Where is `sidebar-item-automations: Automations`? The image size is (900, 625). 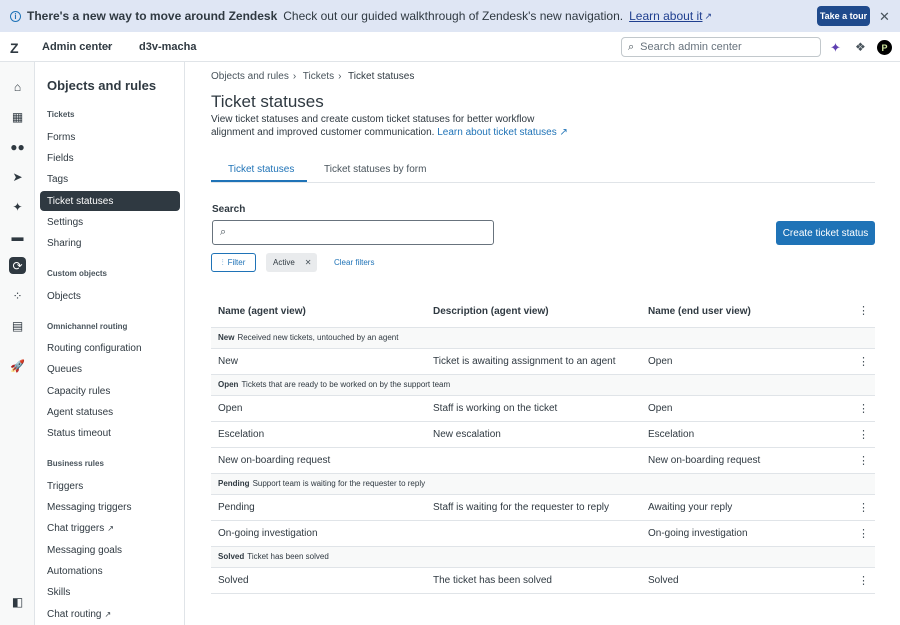
sidebar-item-automations: Automations is located at coordinates (110, 571).